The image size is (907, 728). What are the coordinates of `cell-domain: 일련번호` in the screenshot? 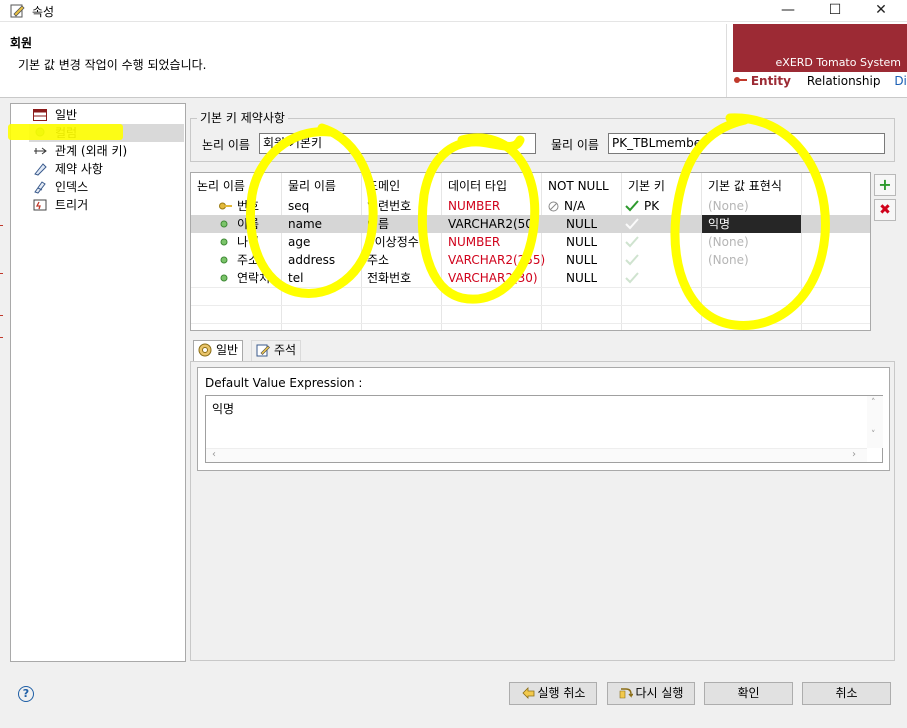 It's located at (389, 206).